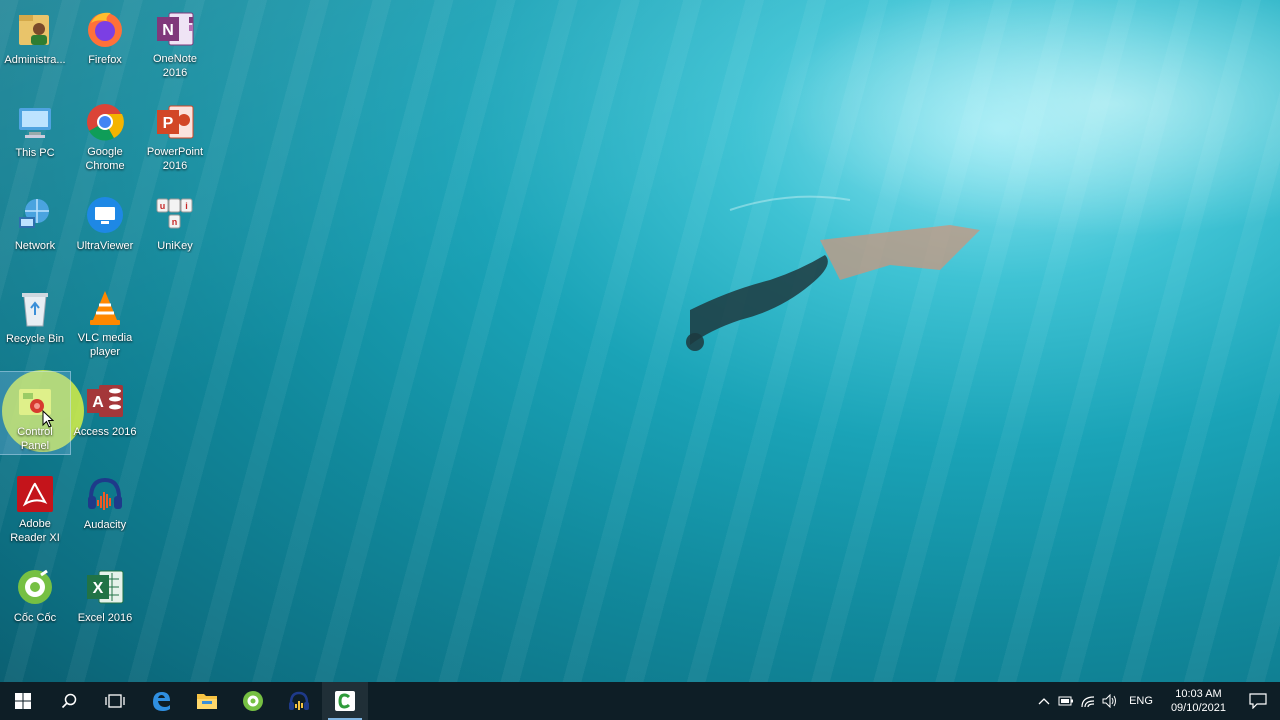 The height and width of the screenshot is (720, 1280). I want to click on wifi-icon, so click(1088, 702).